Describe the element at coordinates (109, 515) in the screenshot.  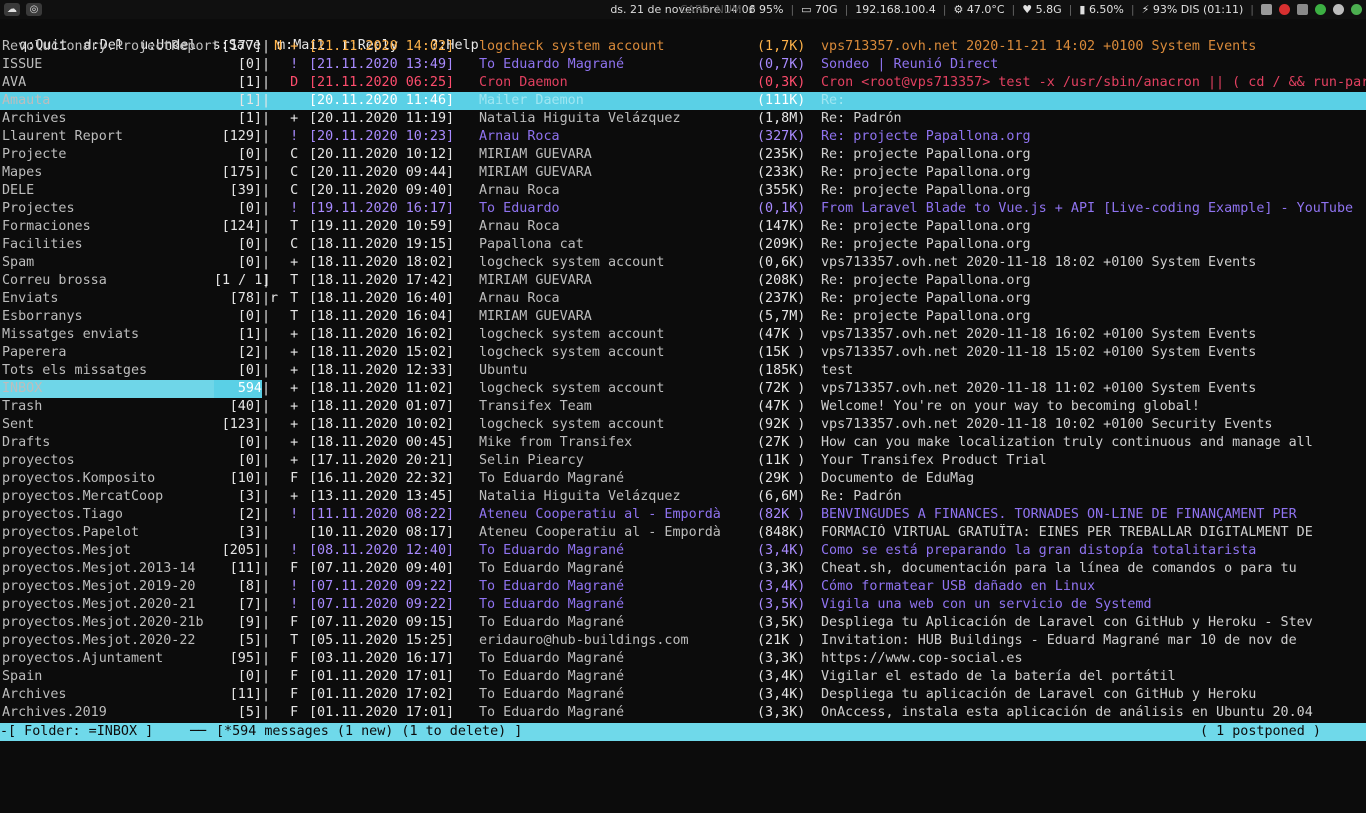
I see `sidebar-folder-name: proyectos.Tiago` at that location.